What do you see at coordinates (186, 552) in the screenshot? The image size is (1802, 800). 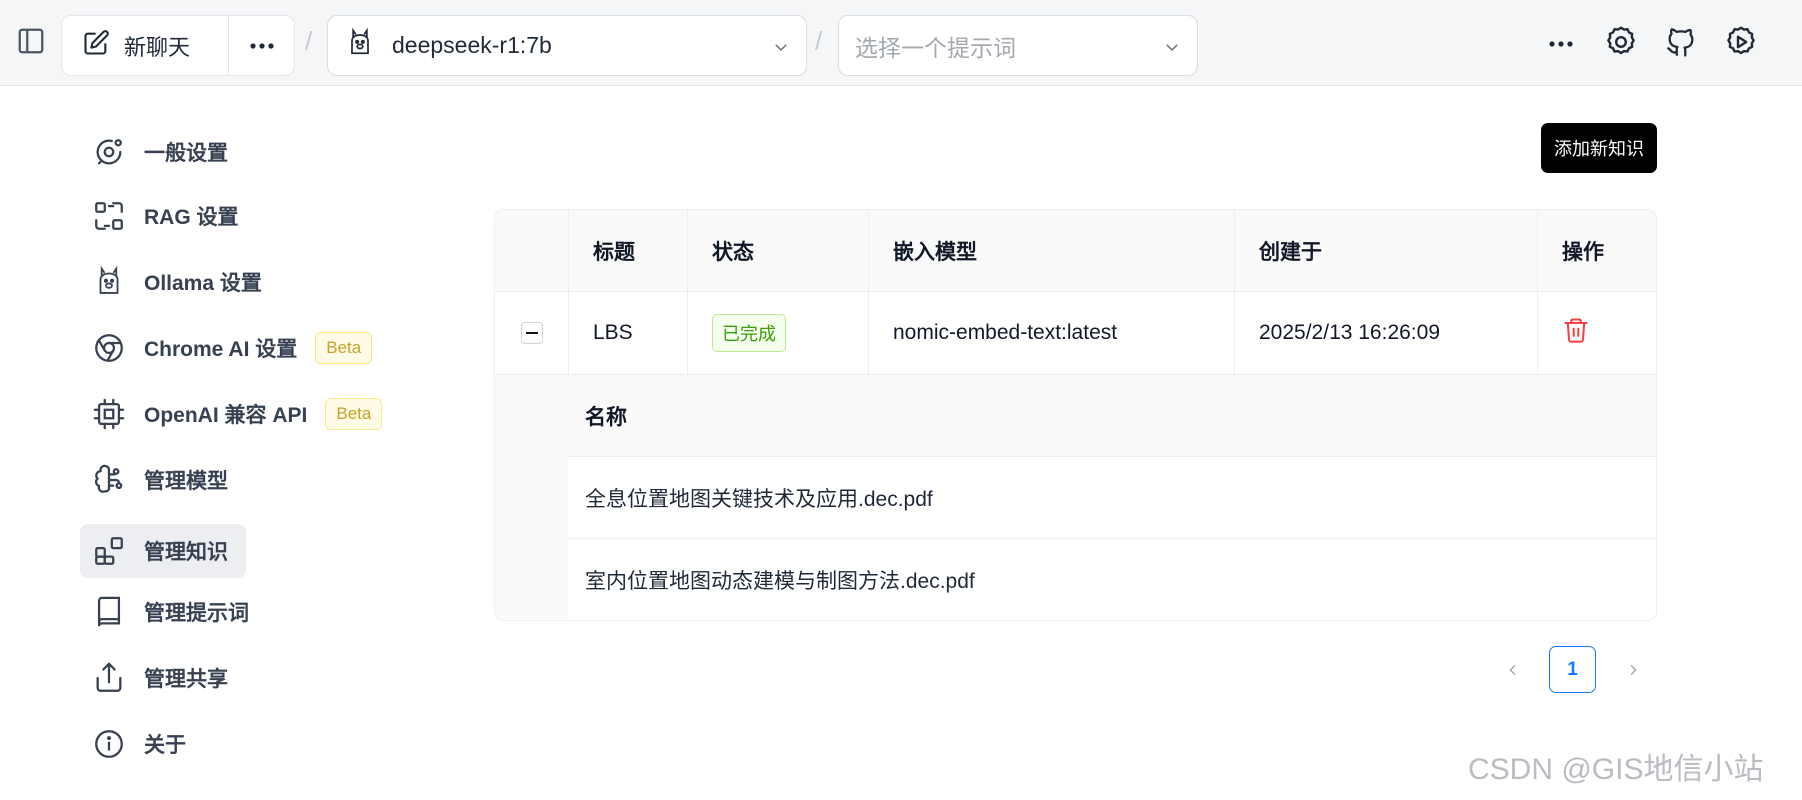 I see `sidebar-item-label: 管理知识` at bounding box center [186, 552].